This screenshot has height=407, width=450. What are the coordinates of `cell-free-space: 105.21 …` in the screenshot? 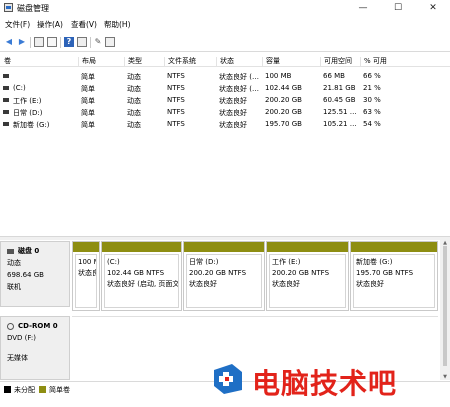 It's located at (340, 124).